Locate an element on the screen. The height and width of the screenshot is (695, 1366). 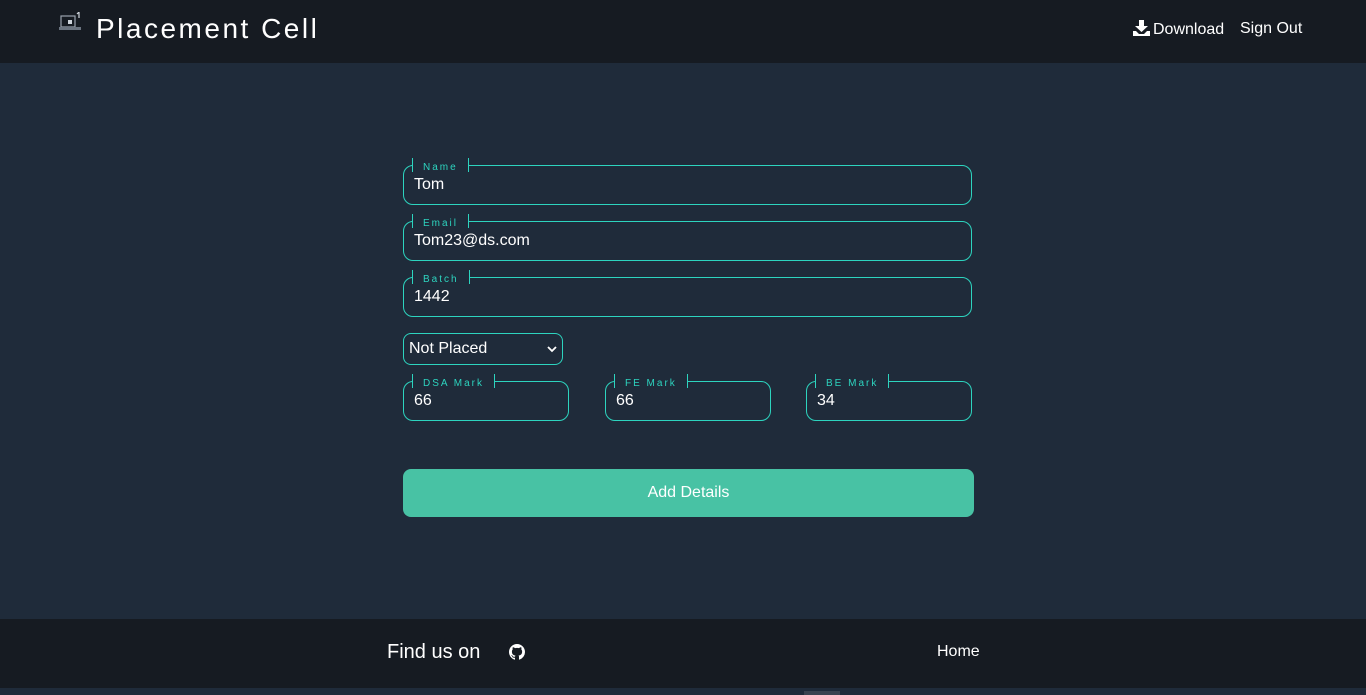
email-label: Email is located at coordinates (441, 223).